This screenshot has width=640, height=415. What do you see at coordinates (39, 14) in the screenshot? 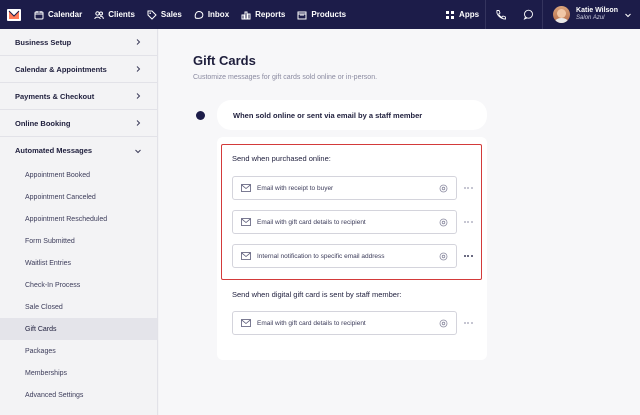
I see `calendar-icon` at bounding box center [39, 14].